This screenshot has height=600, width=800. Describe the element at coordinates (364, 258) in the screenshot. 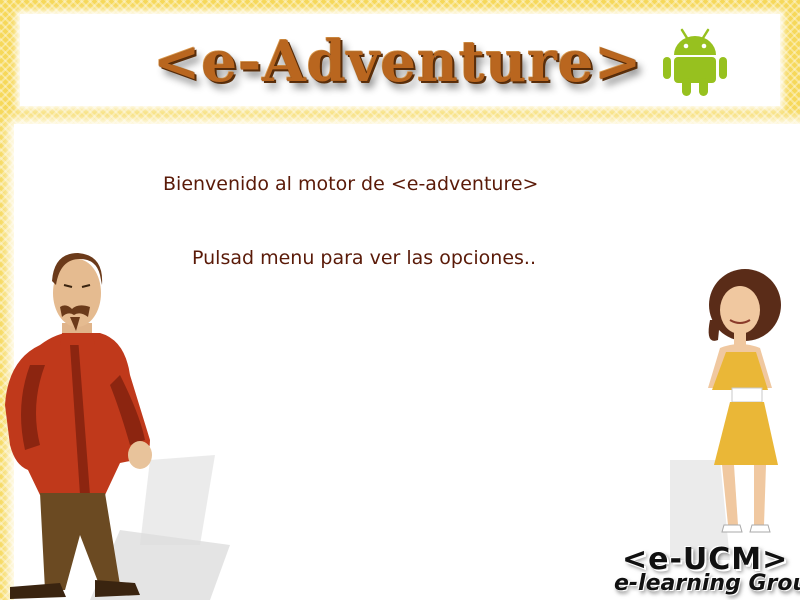

I see `menu-hint-text: Pulsad menu para ver las opciones..` at that location.